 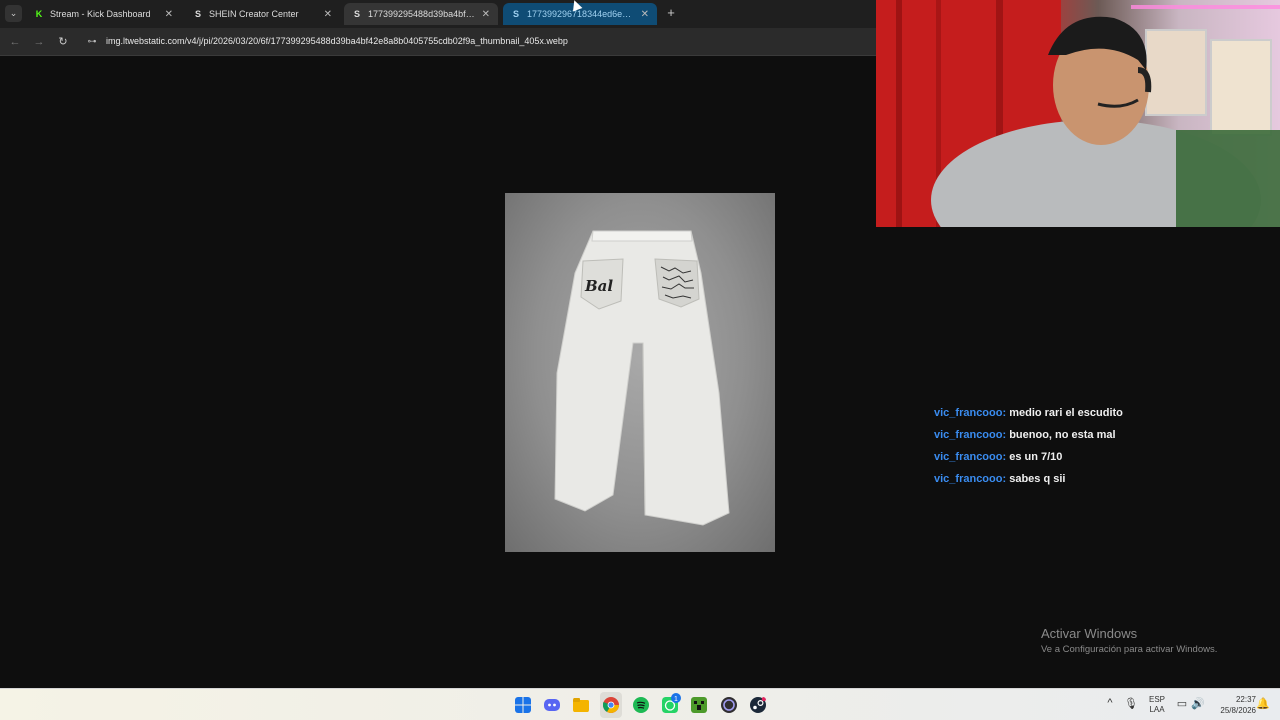 What do you see at coordinates (729, 705) in the screenshot?
I see `obs-icon` at bounding box center [729, 705].